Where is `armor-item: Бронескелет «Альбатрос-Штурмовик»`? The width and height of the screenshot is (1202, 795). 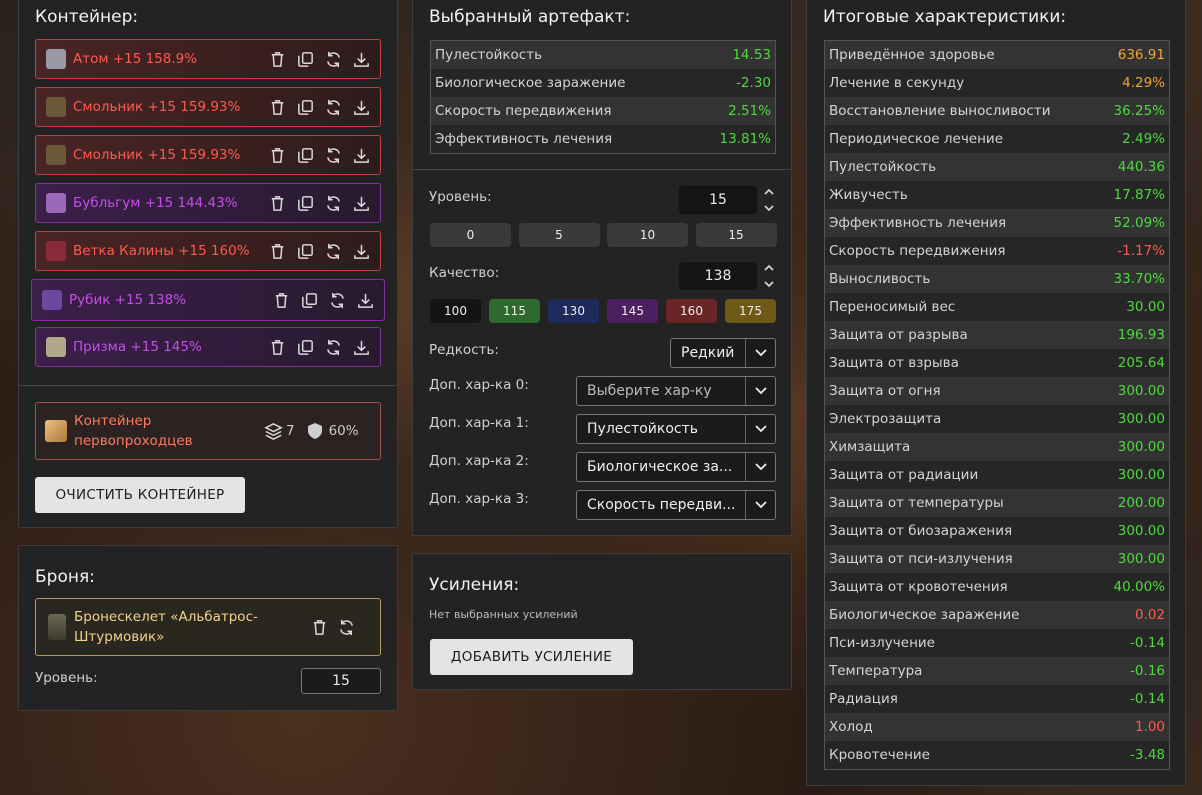 armor-item: Бронескелет «Альбатрос-Штурмовик» is located at coordinates (208, 627).